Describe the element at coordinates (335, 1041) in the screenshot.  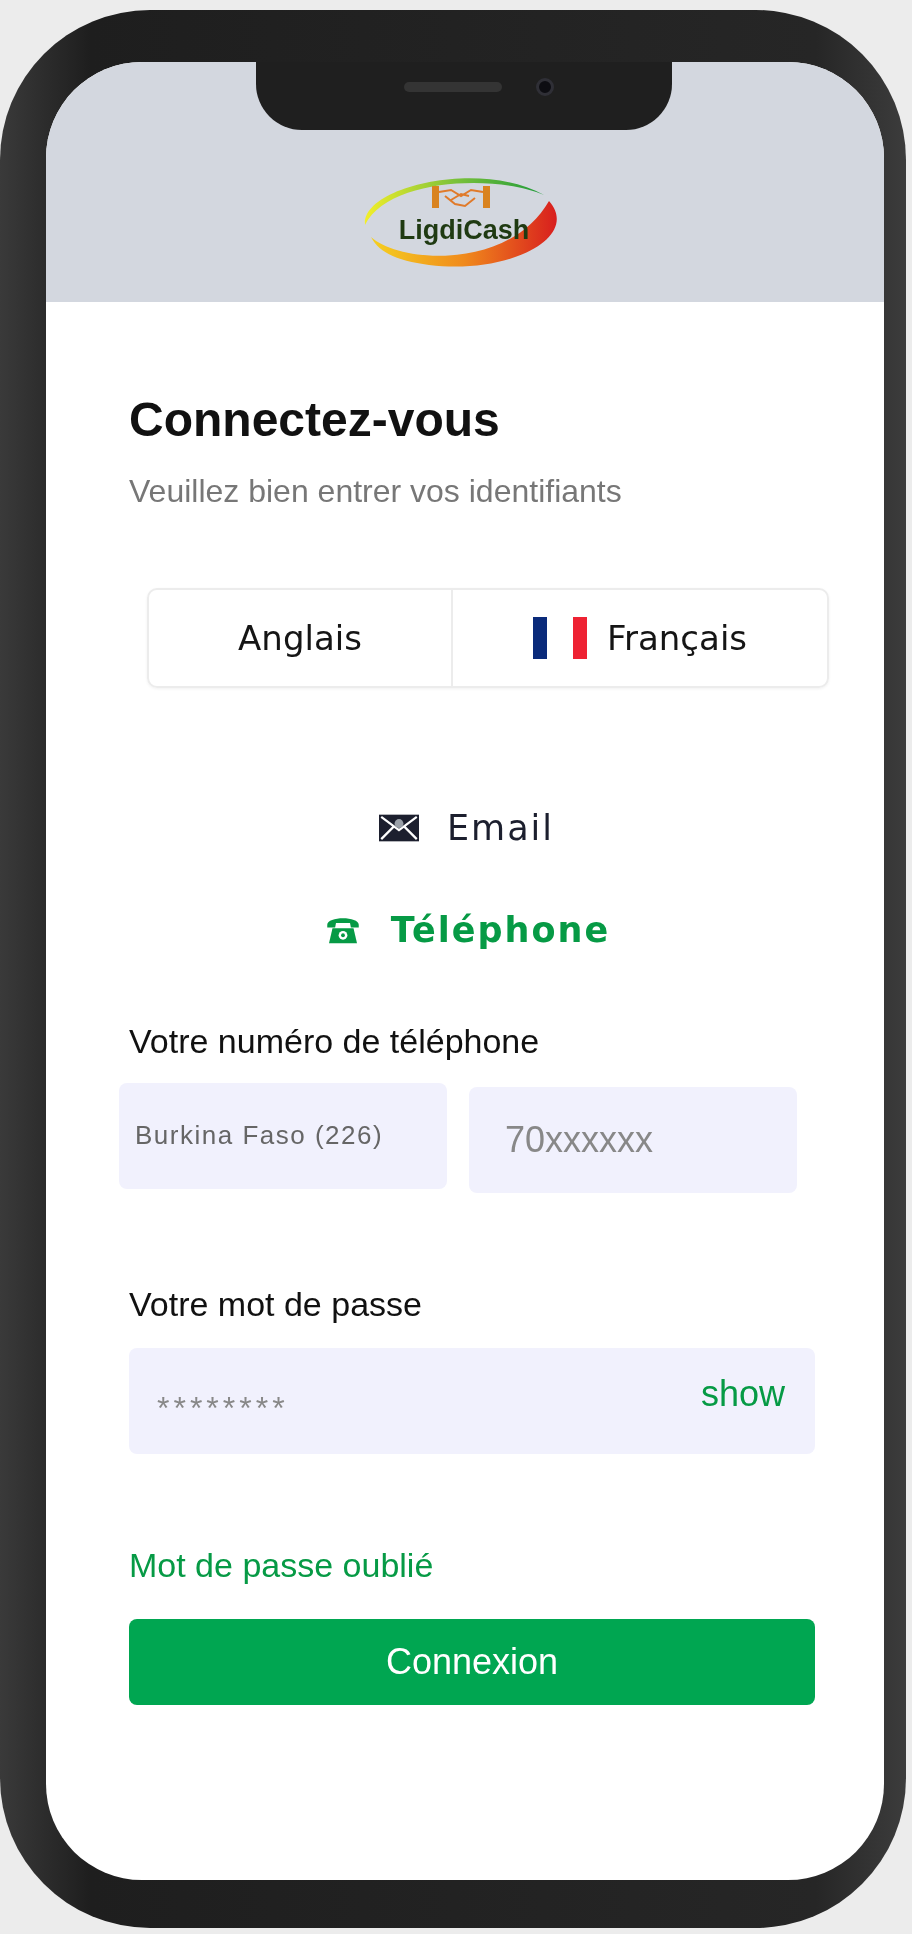
I see `field-label: Votre numéro de téléphone` at that location.